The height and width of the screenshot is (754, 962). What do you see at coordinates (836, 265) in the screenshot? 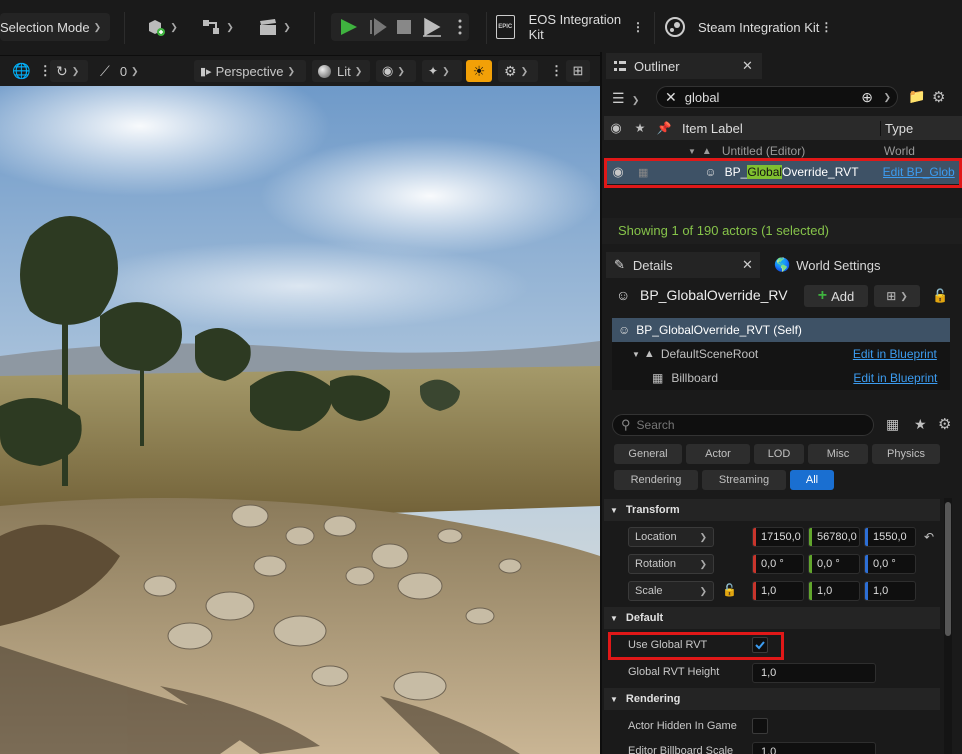
I see `tab-world-settings: 🌎 World Settings` at bounding box center [836, 265].